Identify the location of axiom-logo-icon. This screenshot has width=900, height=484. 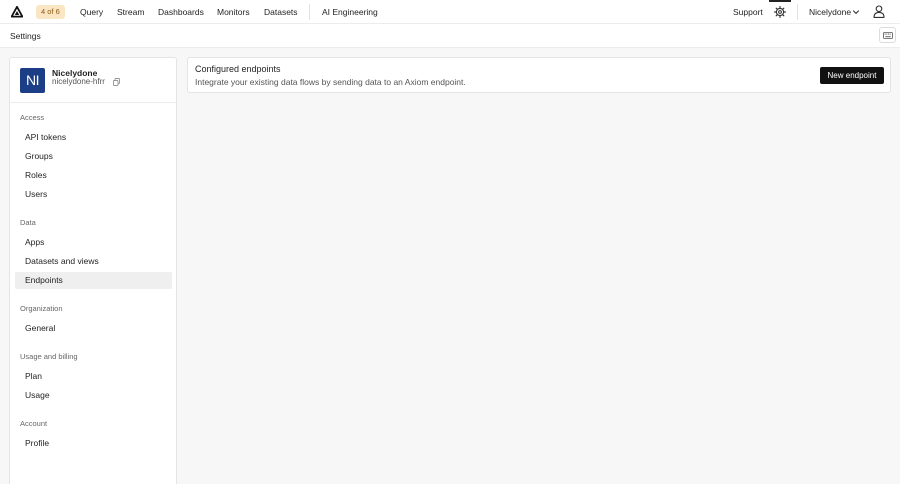
(17, 12).